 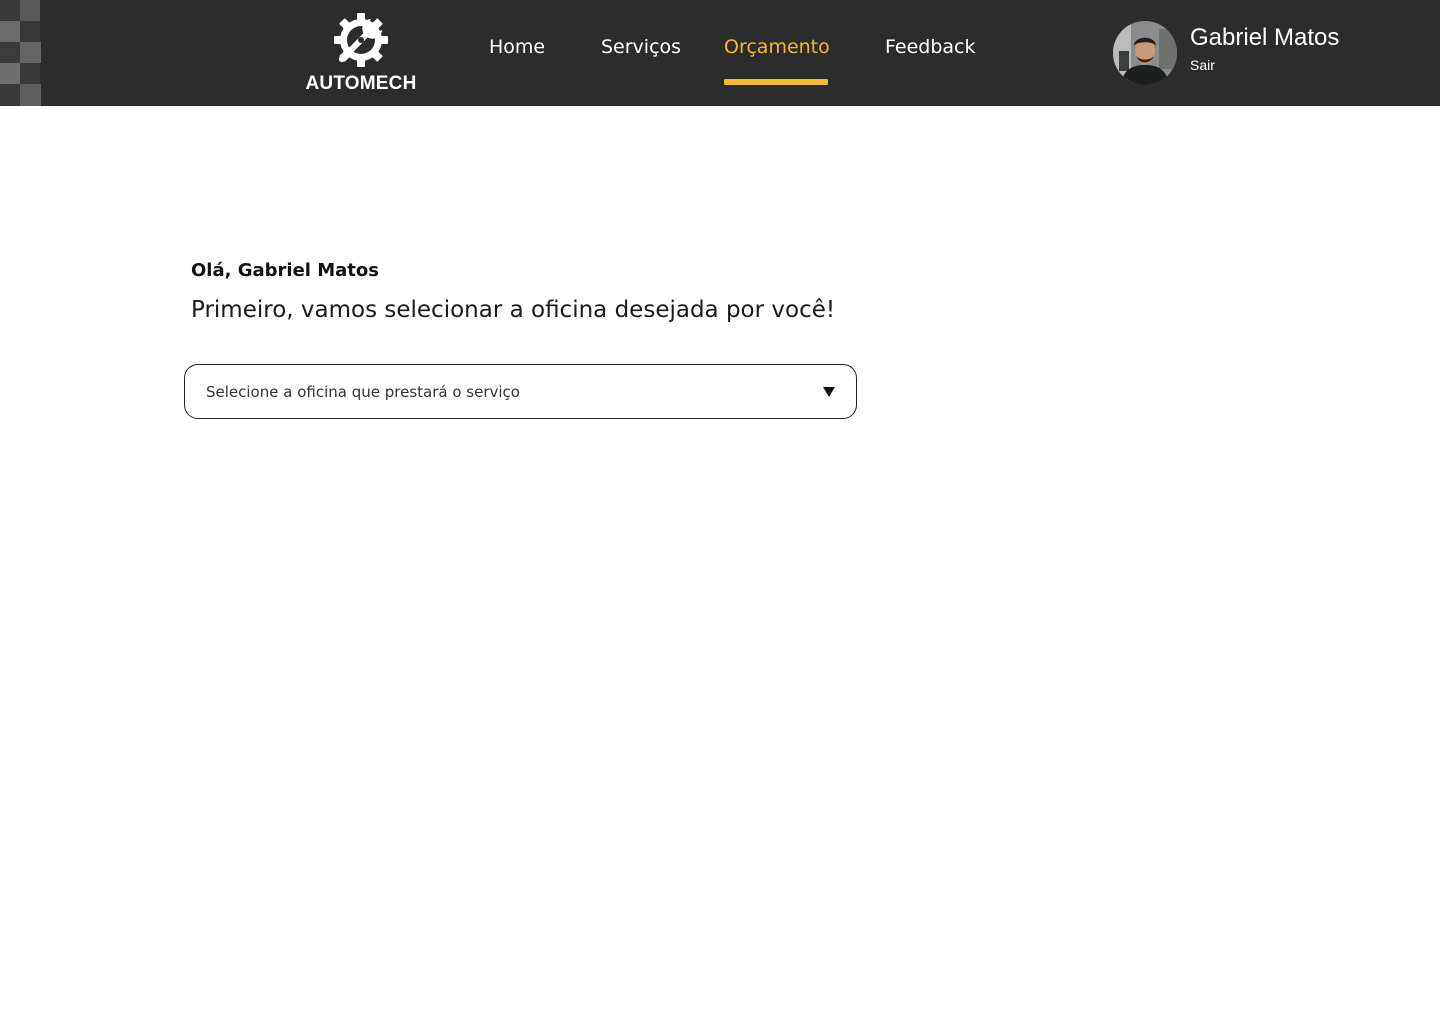 What do you see at coordinates (829, 392) in the screenshot?
I see `triangle-down-icon` at bounding box center [829, 392].